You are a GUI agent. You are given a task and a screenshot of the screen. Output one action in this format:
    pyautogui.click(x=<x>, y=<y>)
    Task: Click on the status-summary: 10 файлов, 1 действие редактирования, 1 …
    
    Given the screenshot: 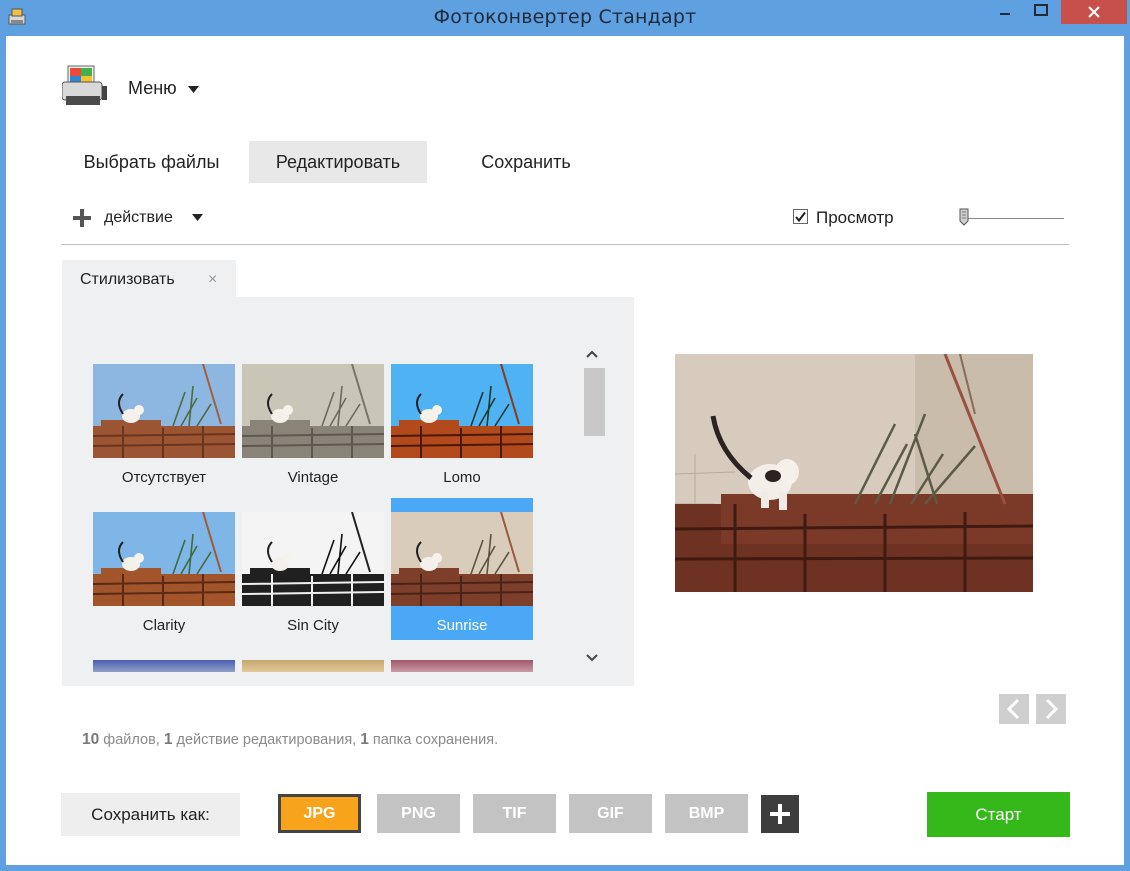 What is the action you would take?
    pyautogui.click(x=290, y=740)
    